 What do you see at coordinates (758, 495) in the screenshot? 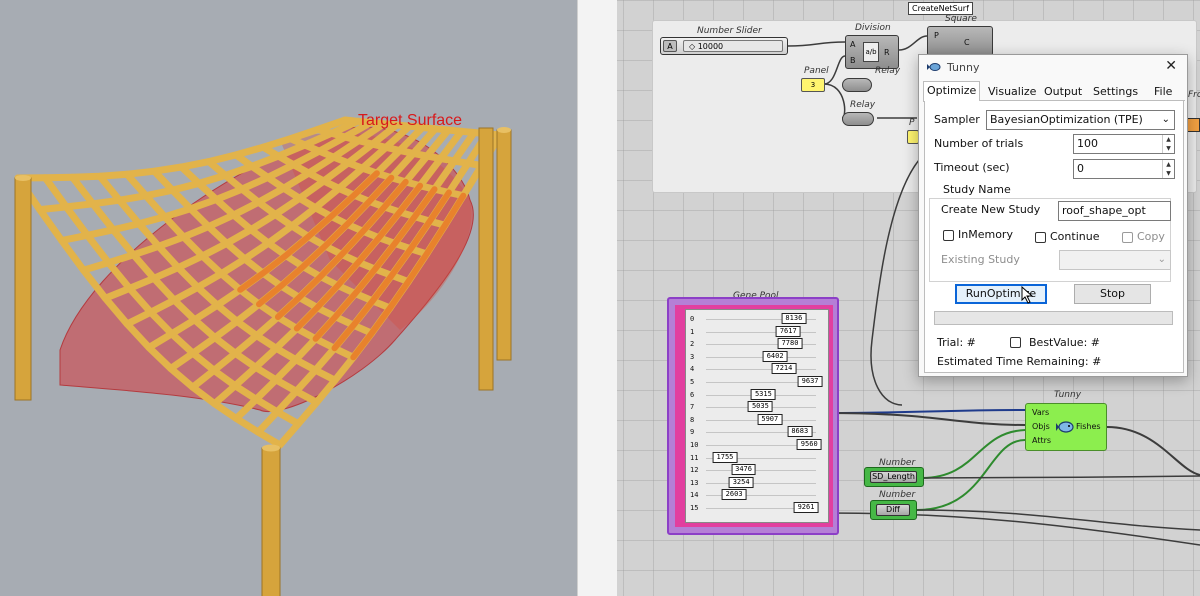
I see `gene-row: 14 2603` at bounding box center [758, 495].